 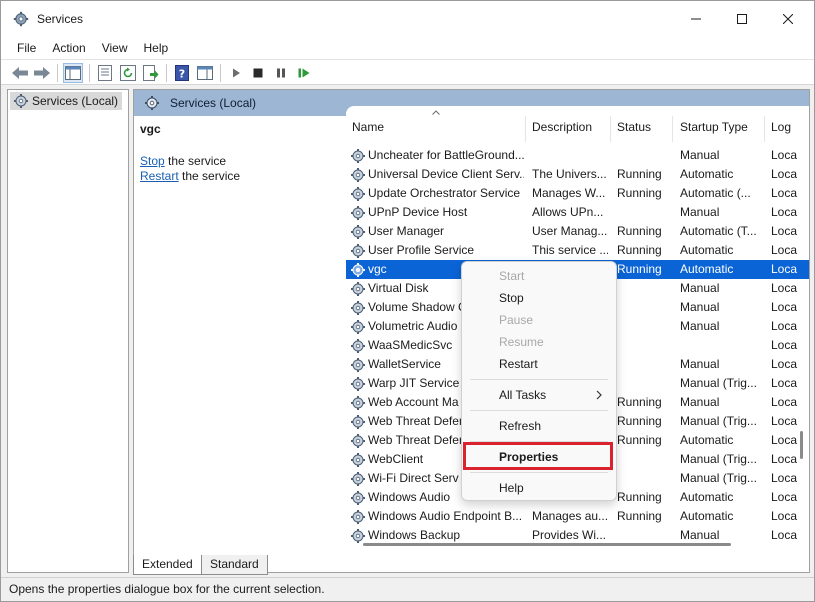 I want to click on table-row: Uncheater for BattleGround... Manual Loca, so click(x=577, y=155).